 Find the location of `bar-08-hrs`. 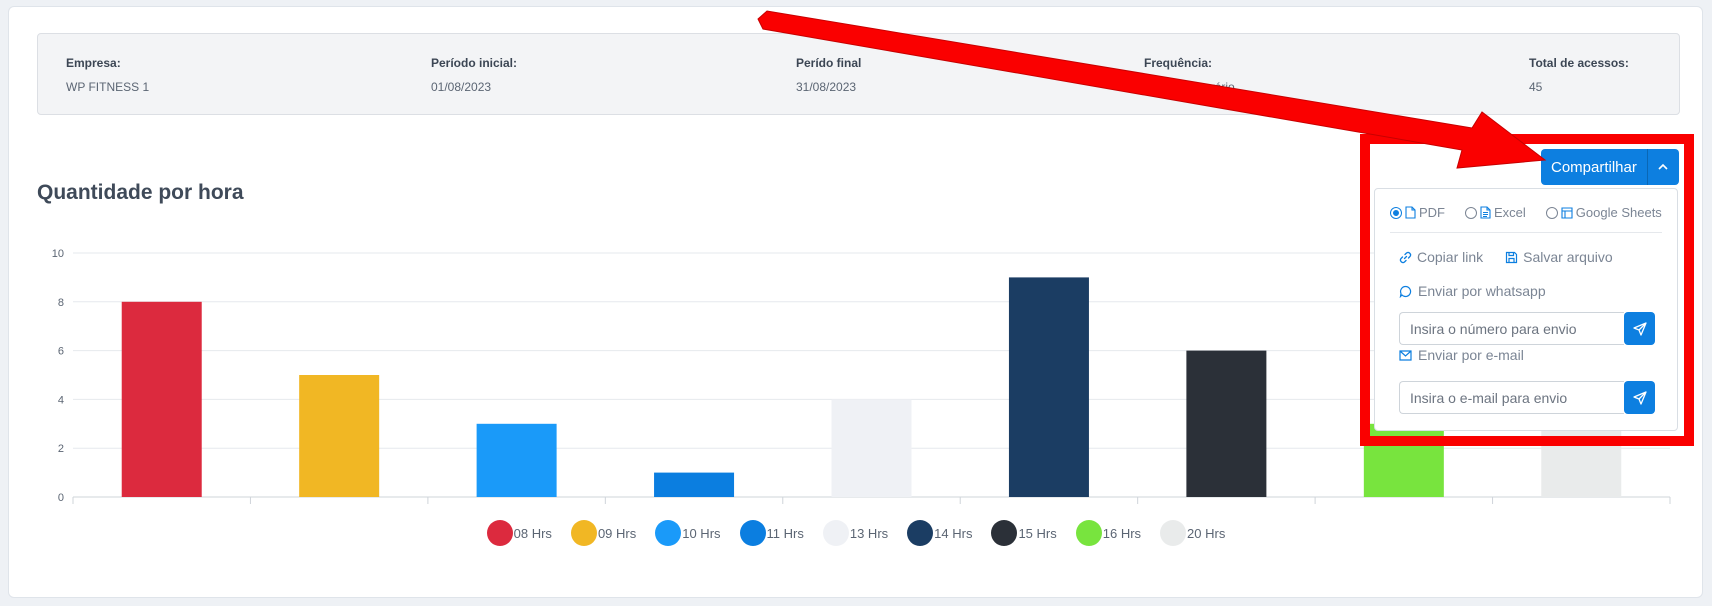

bar-08-hrs is located at coordinates (161, 399).